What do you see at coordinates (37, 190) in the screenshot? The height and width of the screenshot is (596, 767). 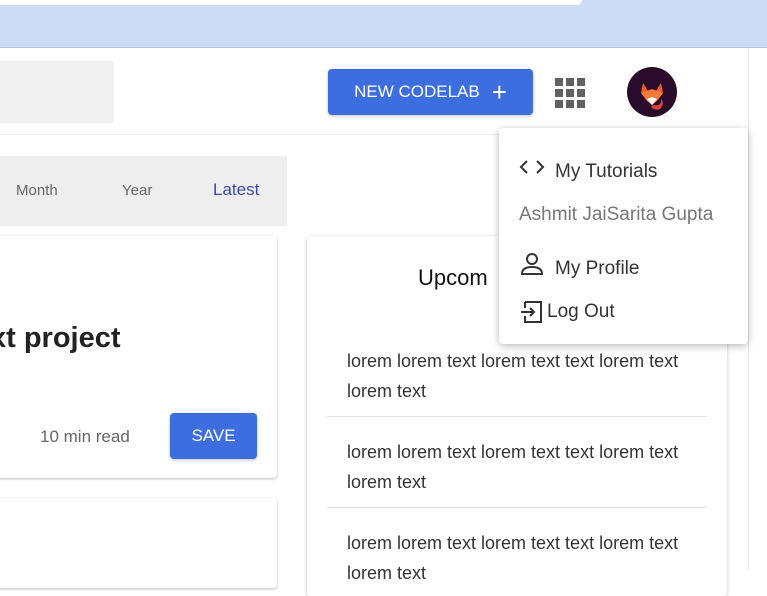 I see `filter-month: Month` at bounding box center [37, 190].